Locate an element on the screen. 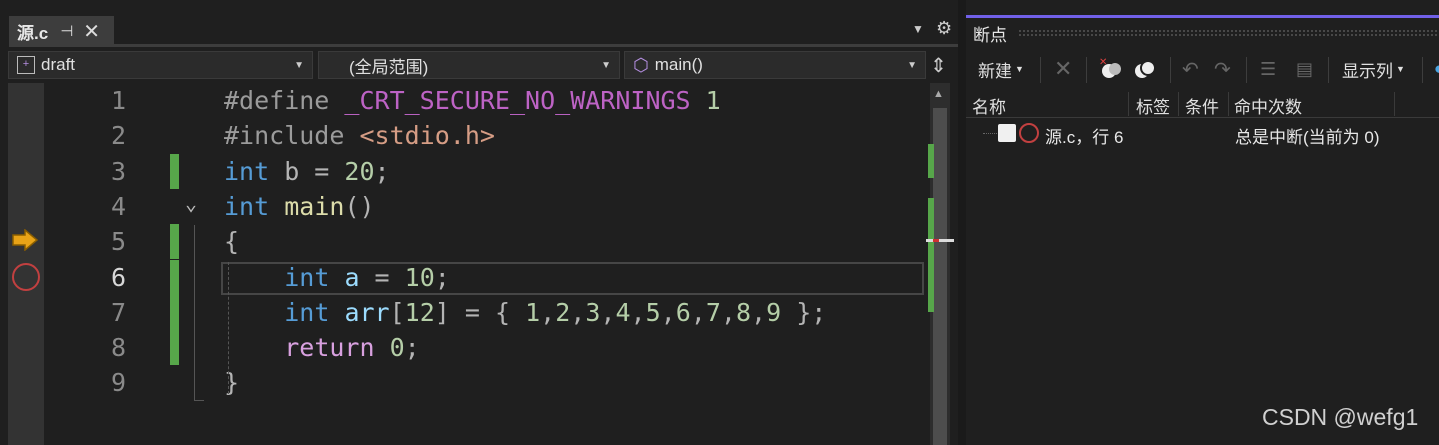 The image size is (1439, 445). code-token: } is located at coordinates (232, 383).